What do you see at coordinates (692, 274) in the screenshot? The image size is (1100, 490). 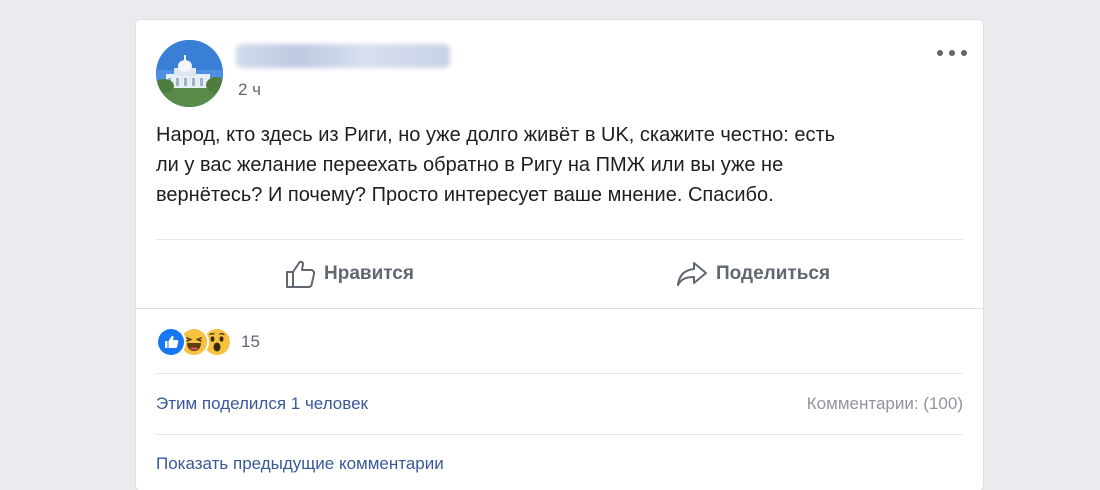 I see `share-arrow-icon` at bounding box center [692, 274].